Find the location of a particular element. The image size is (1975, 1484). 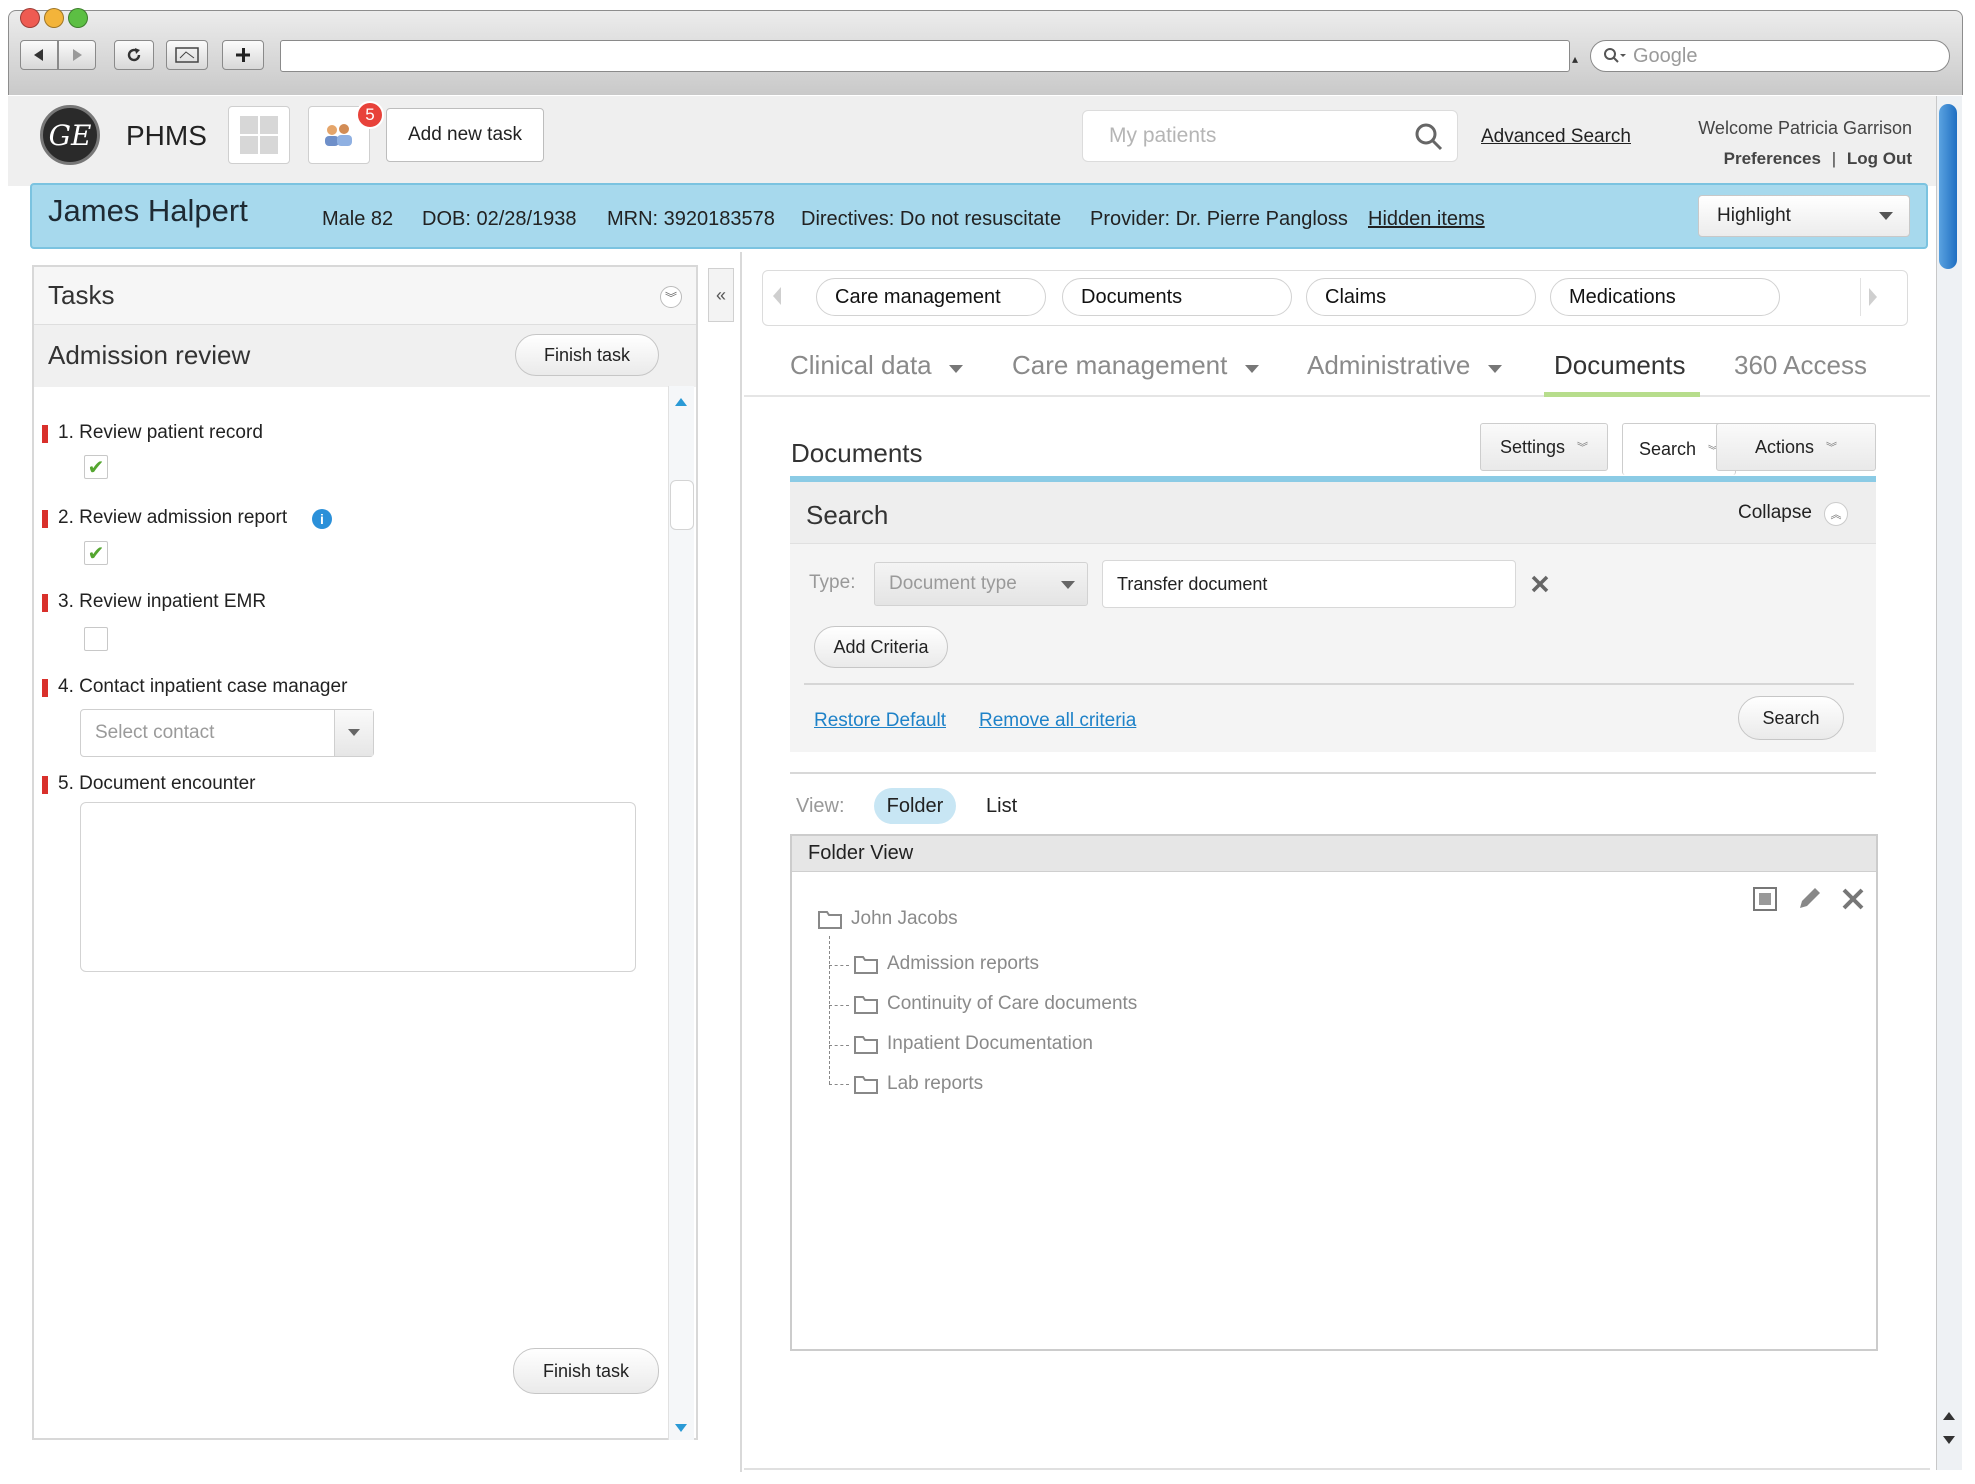

restore-default-link: Restore Default is located at coordinates (880, 721).